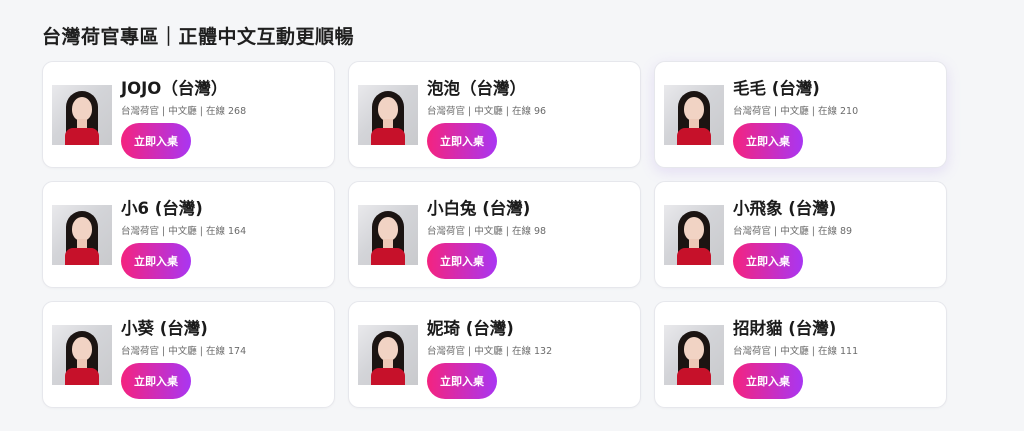 This screenshot has height=431, width=1024. I want to click on dealer-meta: 台灣荷官 | 中文廳 | 在線 210, so click(796, 111).